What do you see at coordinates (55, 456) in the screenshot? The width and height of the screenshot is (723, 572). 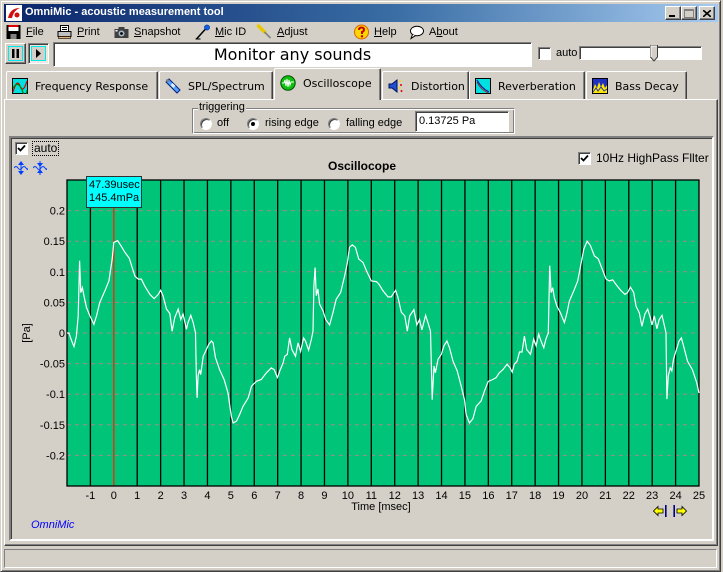 I see `y-tick-label: -0.2` at bounding box center [55, 456].